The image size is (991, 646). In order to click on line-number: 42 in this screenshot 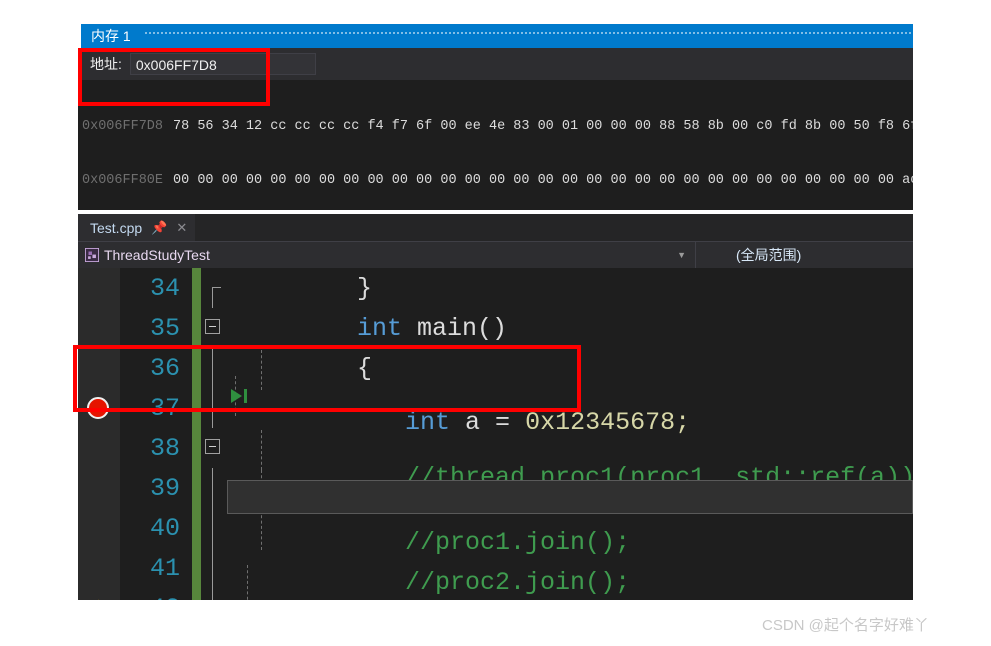, I will do `click(156, 597)`.